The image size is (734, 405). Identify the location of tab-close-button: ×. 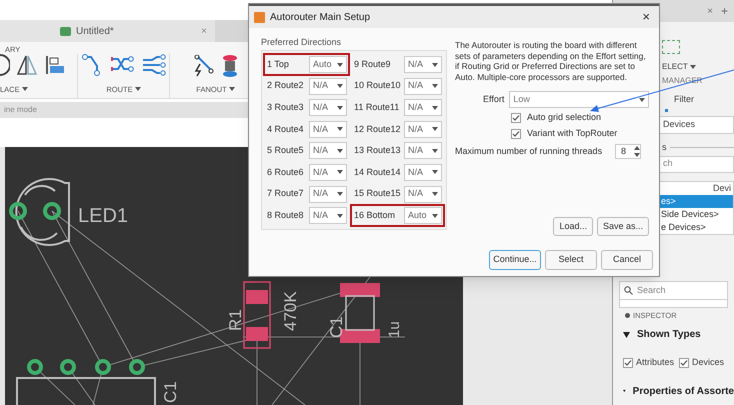
(710, 11).